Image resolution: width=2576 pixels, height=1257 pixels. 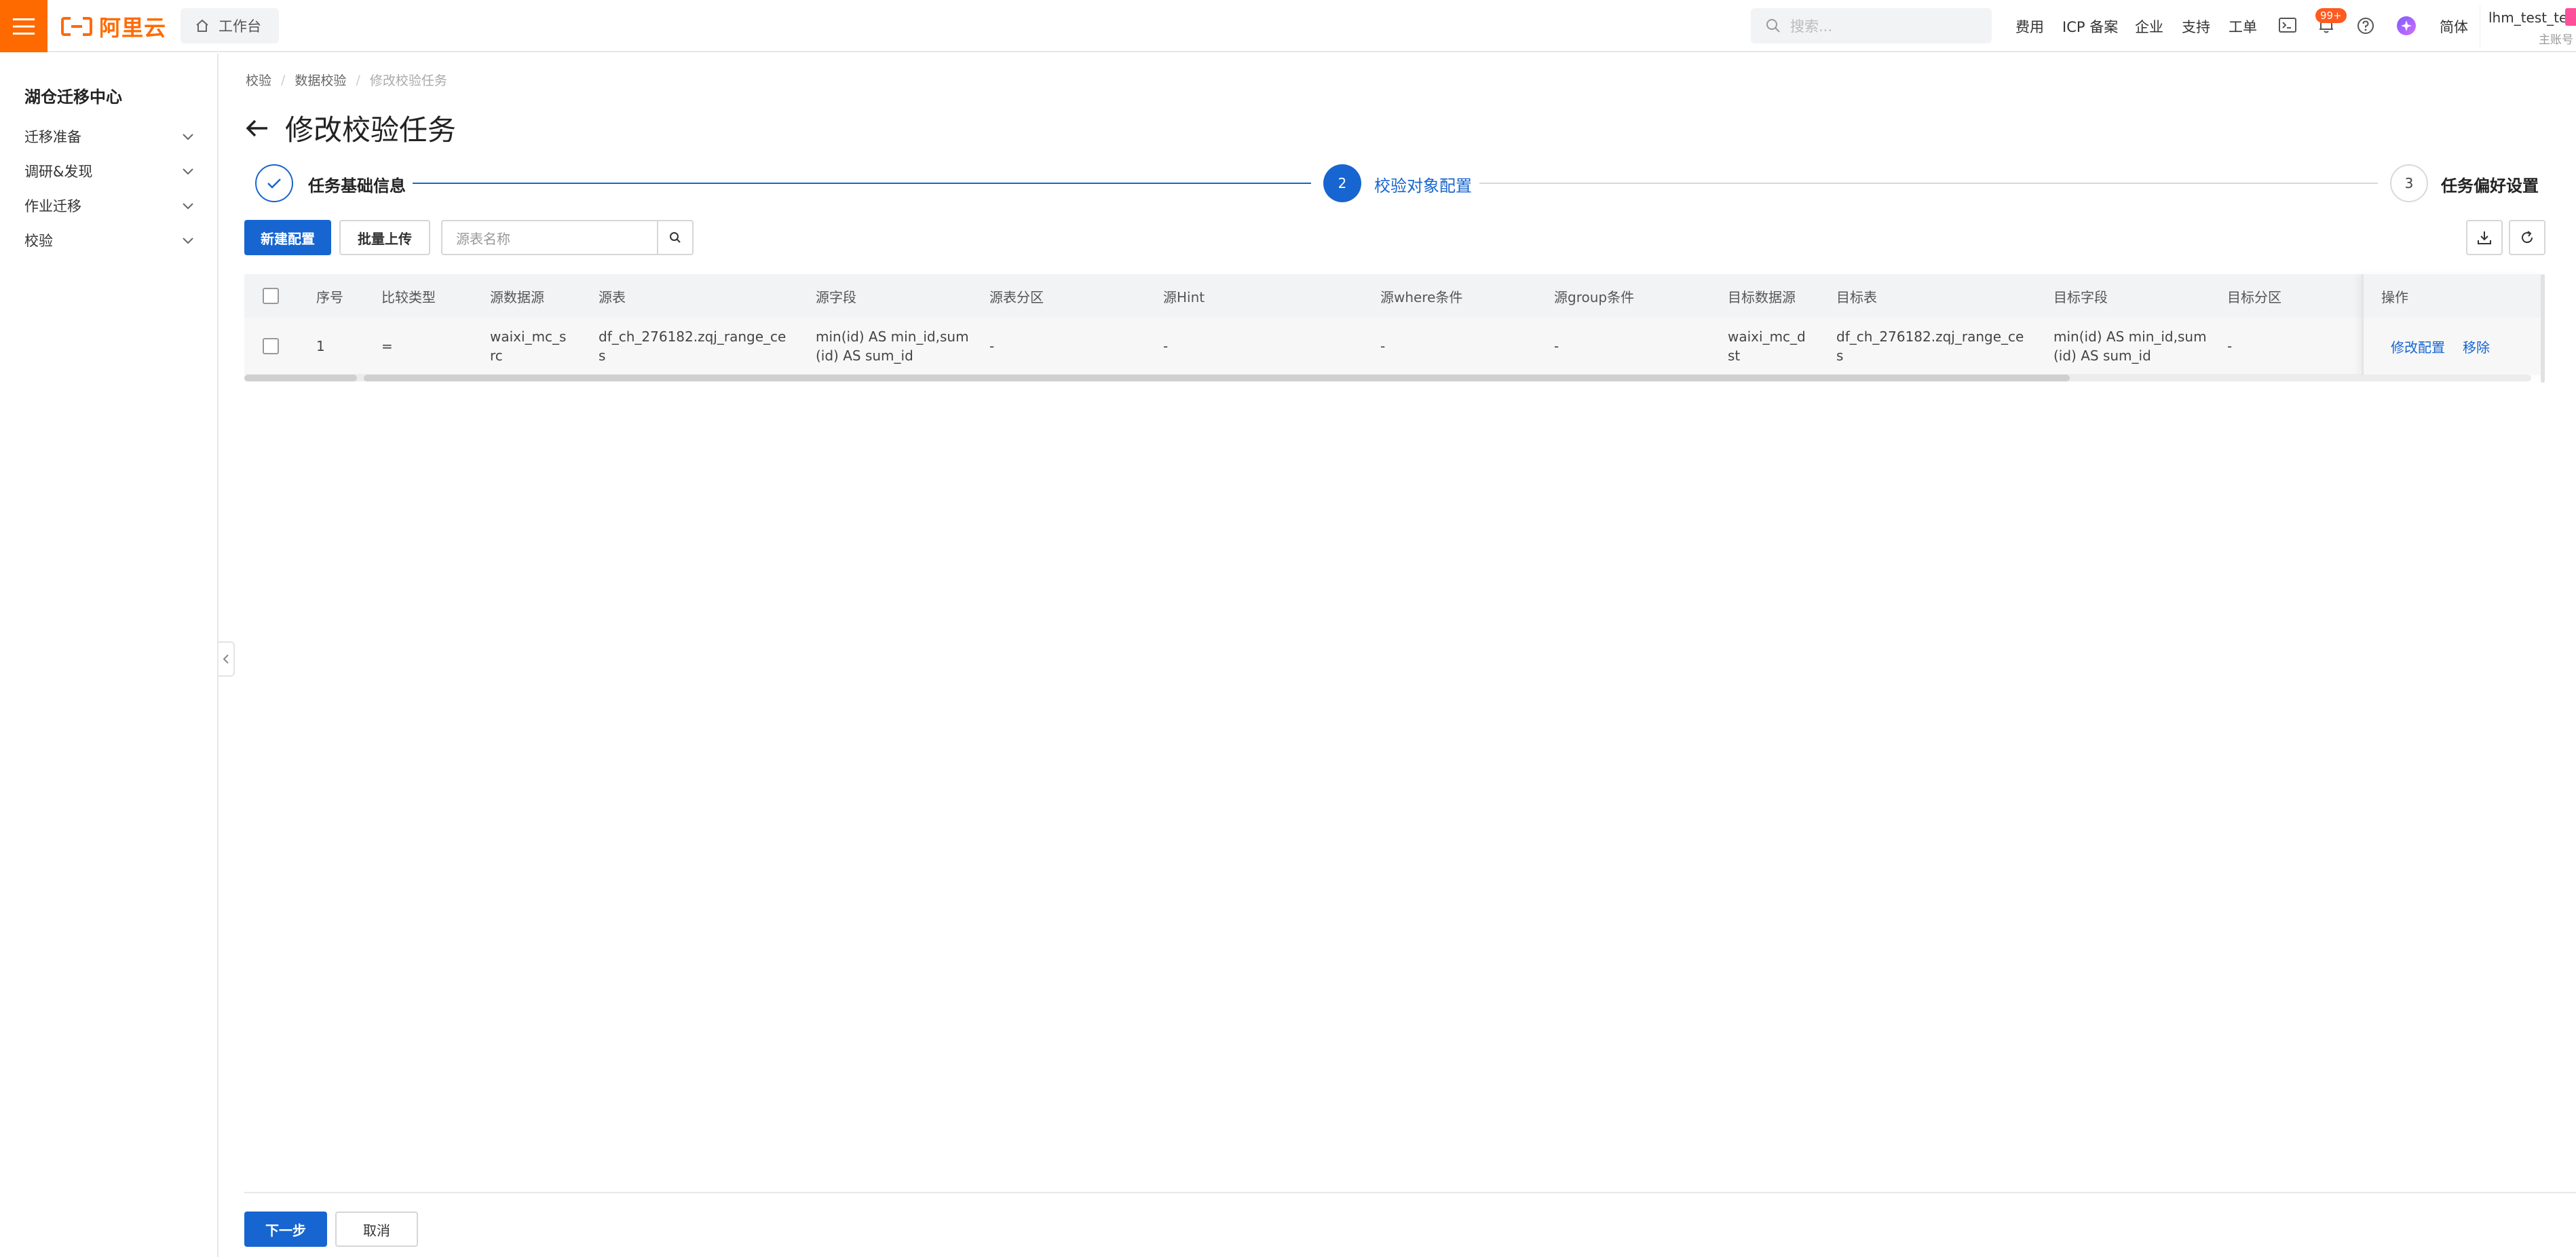 What do you see at coordinates (2476, 346) in the screenshot?
I see `remove-link: 移除` at bounding box center [2476, 346].